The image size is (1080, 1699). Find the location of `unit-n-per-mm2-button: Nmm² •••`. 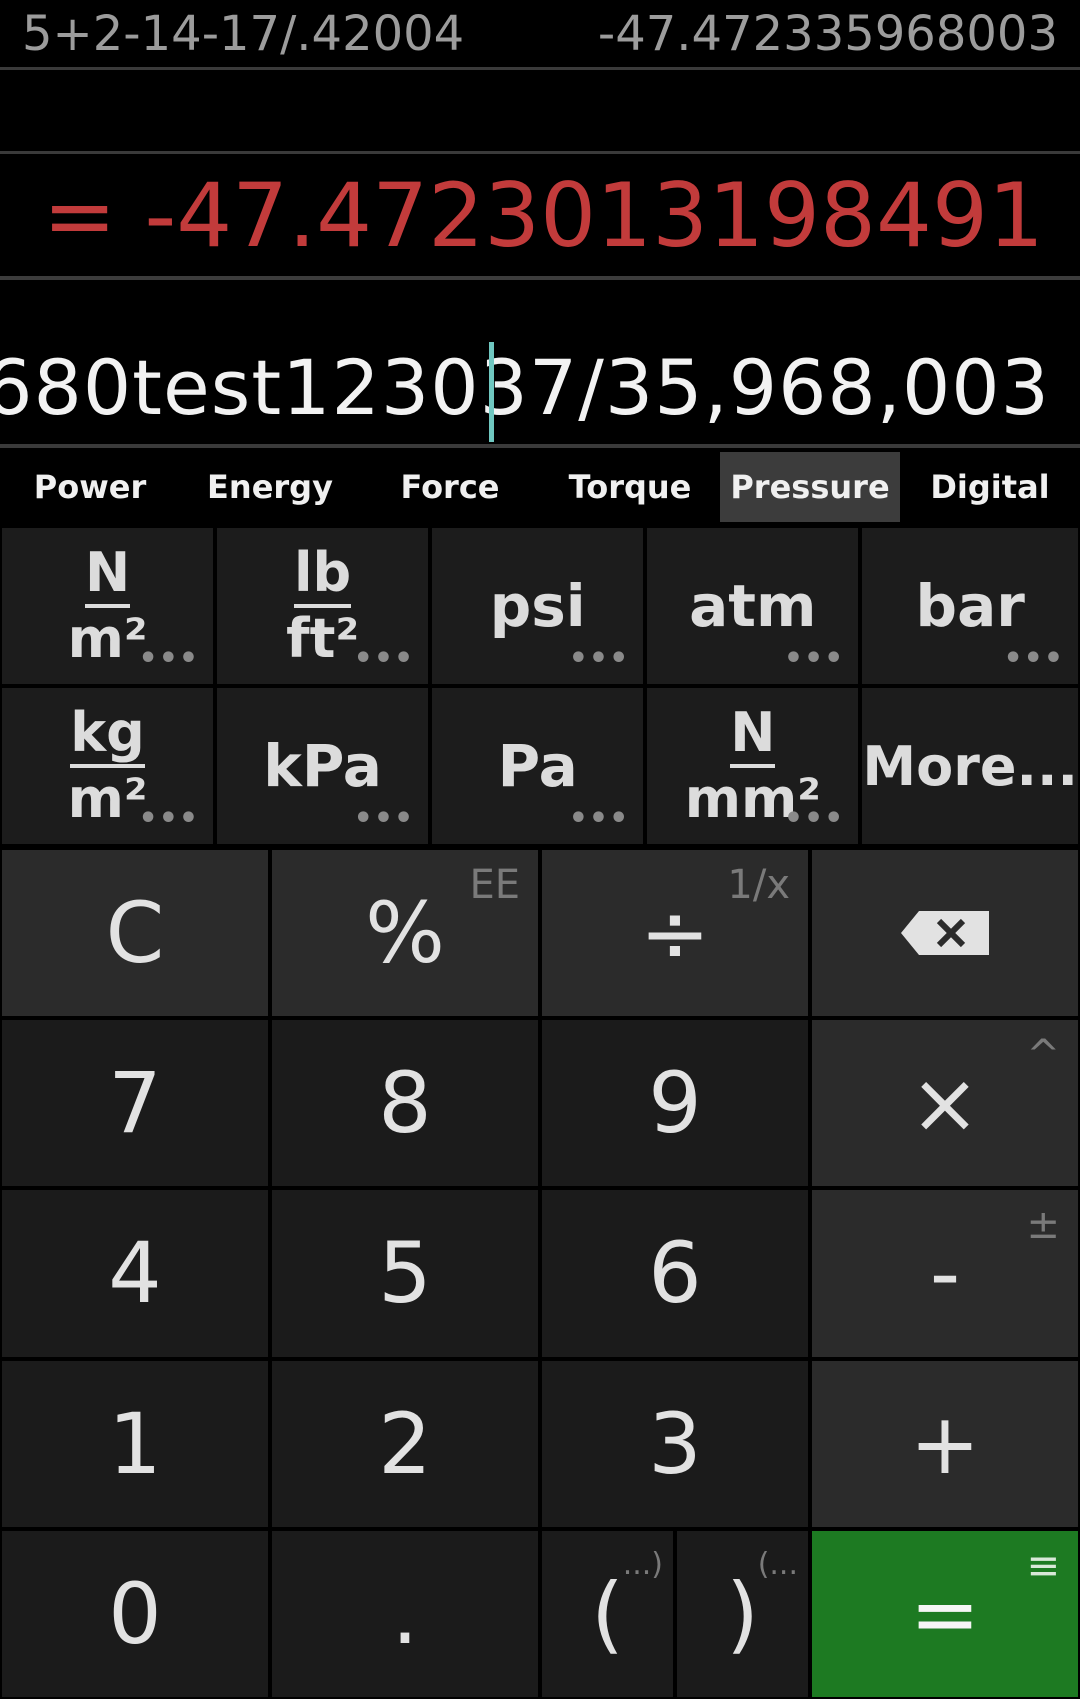

unit-n-per-mm2-button: Nmm² ••• is located at coordinates (753, 766).